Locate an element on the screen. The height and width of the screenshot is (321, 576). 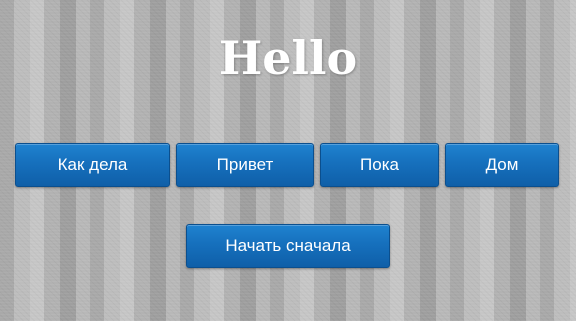
how-are-you-button: Как дела is located at coordinates (92, 165).